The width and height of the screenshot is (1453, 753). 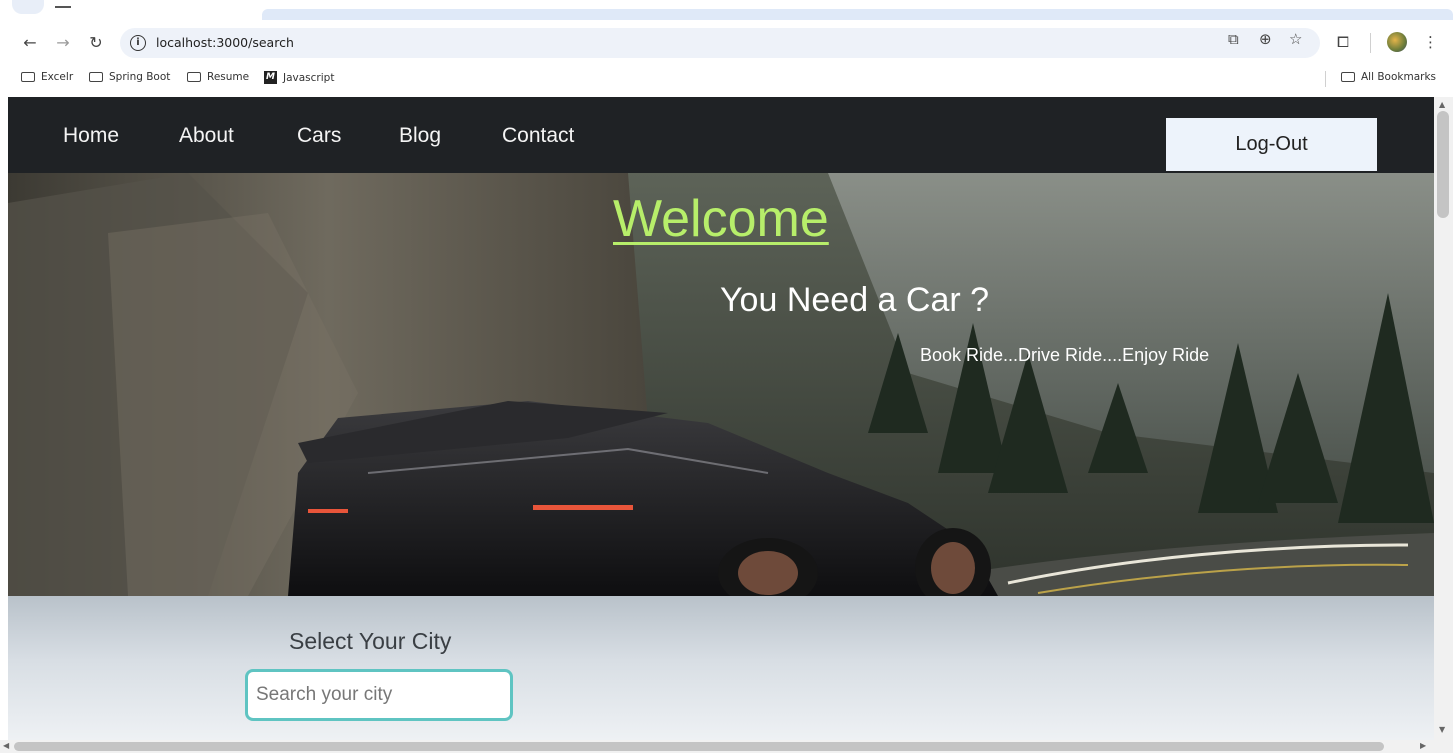 What do you see at coordinates (206, 136) in the screenshot?
I see `nav-link-about: About` at bounding box center [206, 136].